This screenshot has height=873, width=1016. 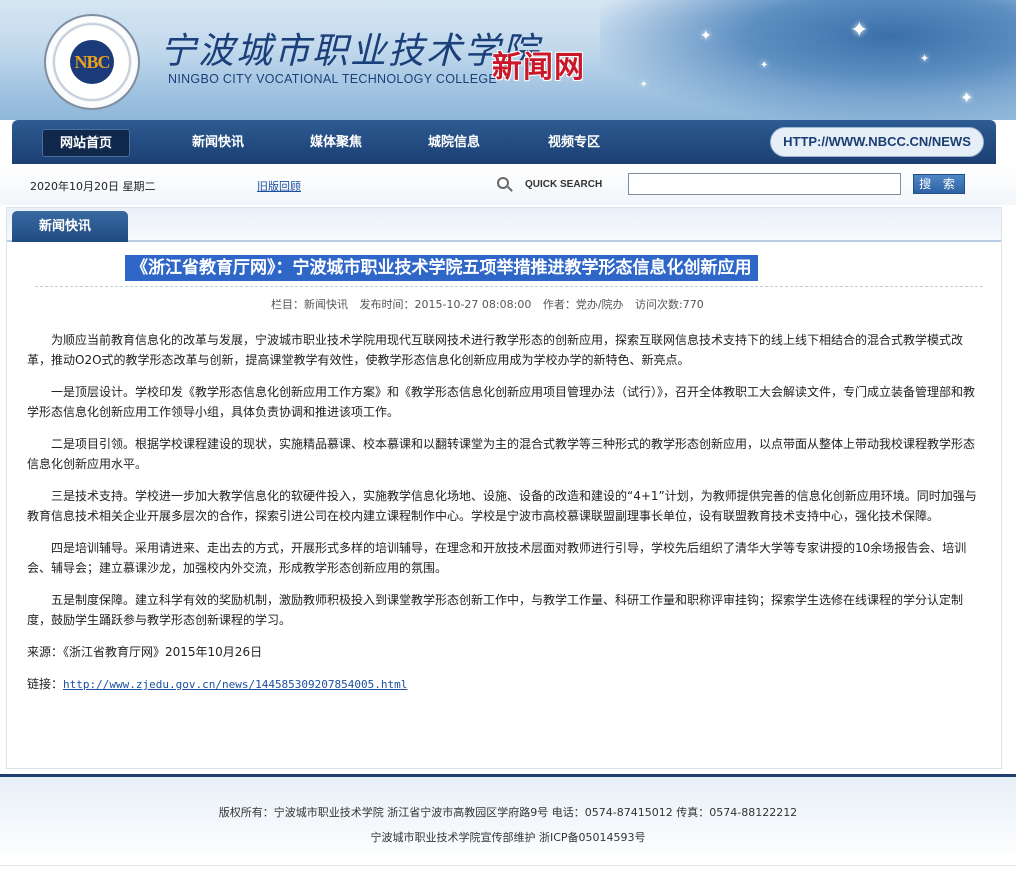 What do you see at coordinates (350, 51) in the screenshot?
I see `college-name-cn: 宁波城市职业技术学院` at bounding box center [350, 51].